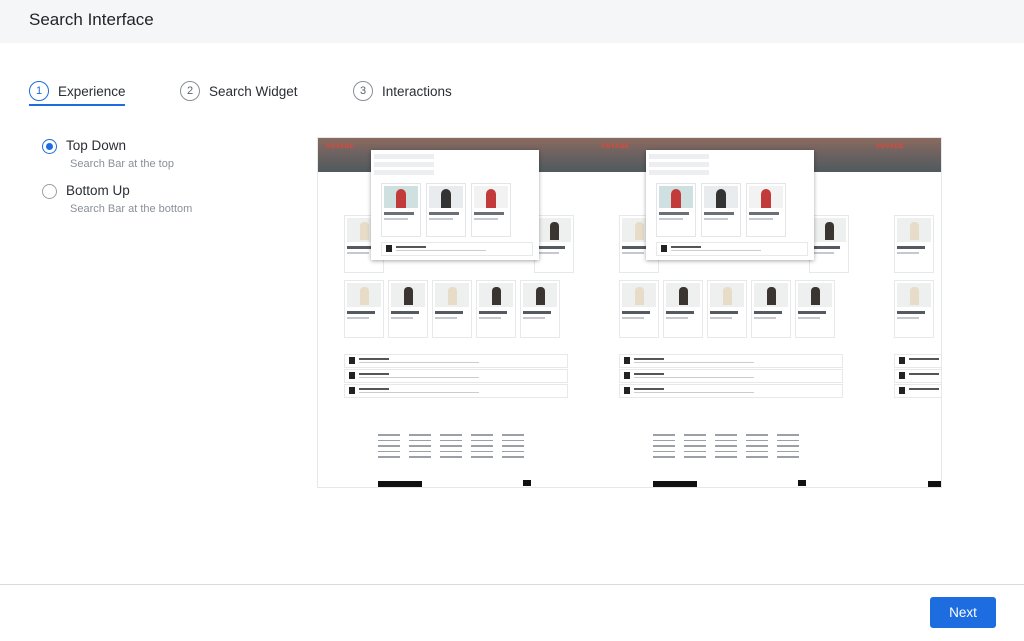 The width and height of the screenshot is (1024, 641). I want to click on next-button: Next, so click(963, 612).